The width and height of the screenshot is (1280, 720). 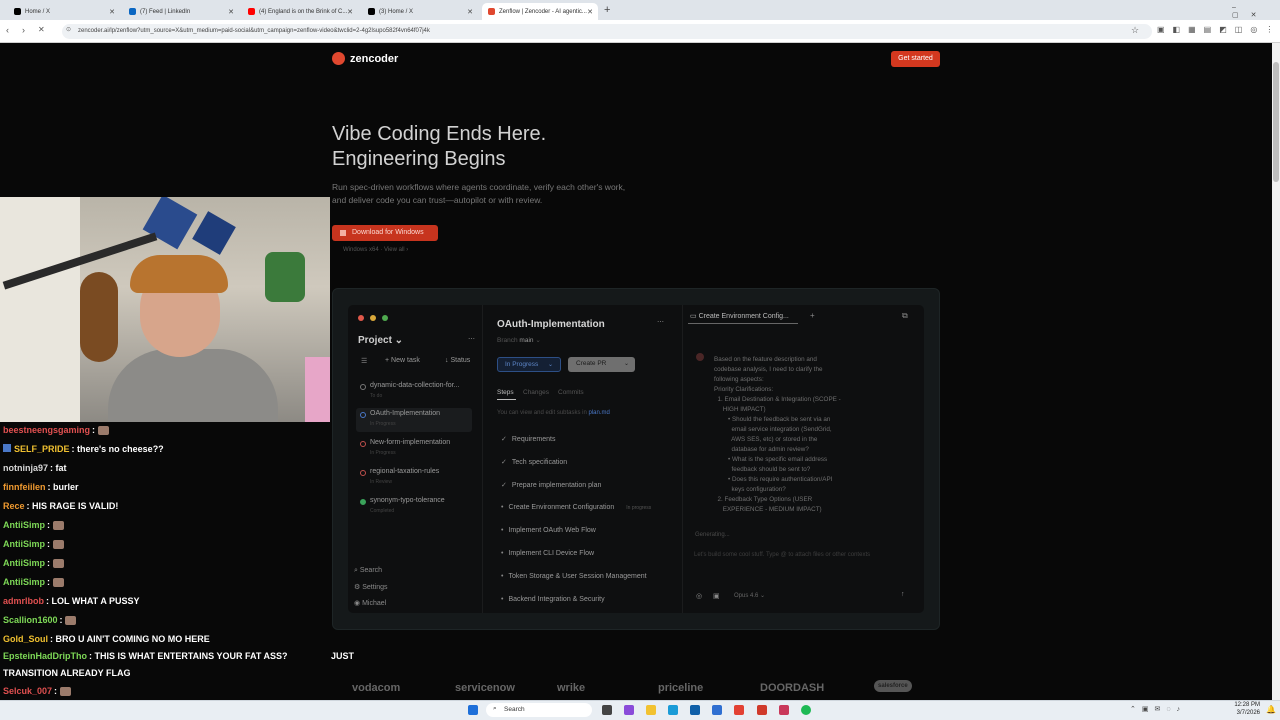 I want to click on chat-username: notninja97, so click(x=25, y=468).